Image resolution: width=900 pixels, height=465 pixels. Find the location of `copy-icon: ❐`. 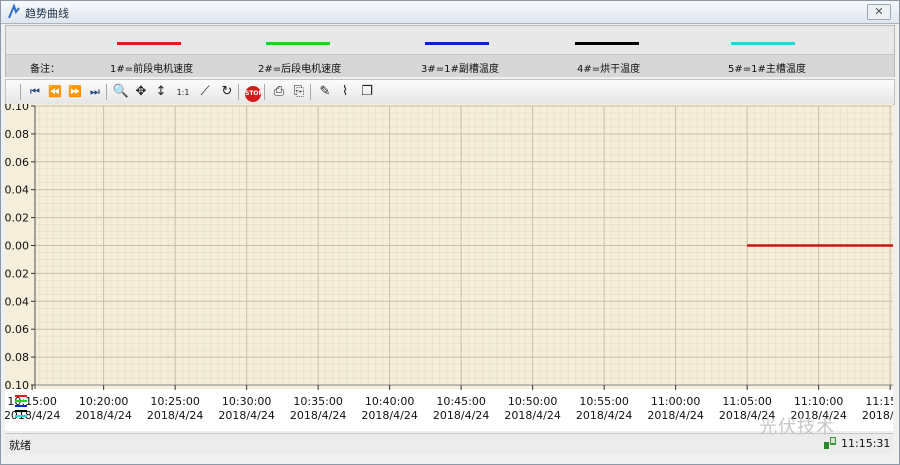

copy-icon: ❐ is located at coordinates (367, 91).